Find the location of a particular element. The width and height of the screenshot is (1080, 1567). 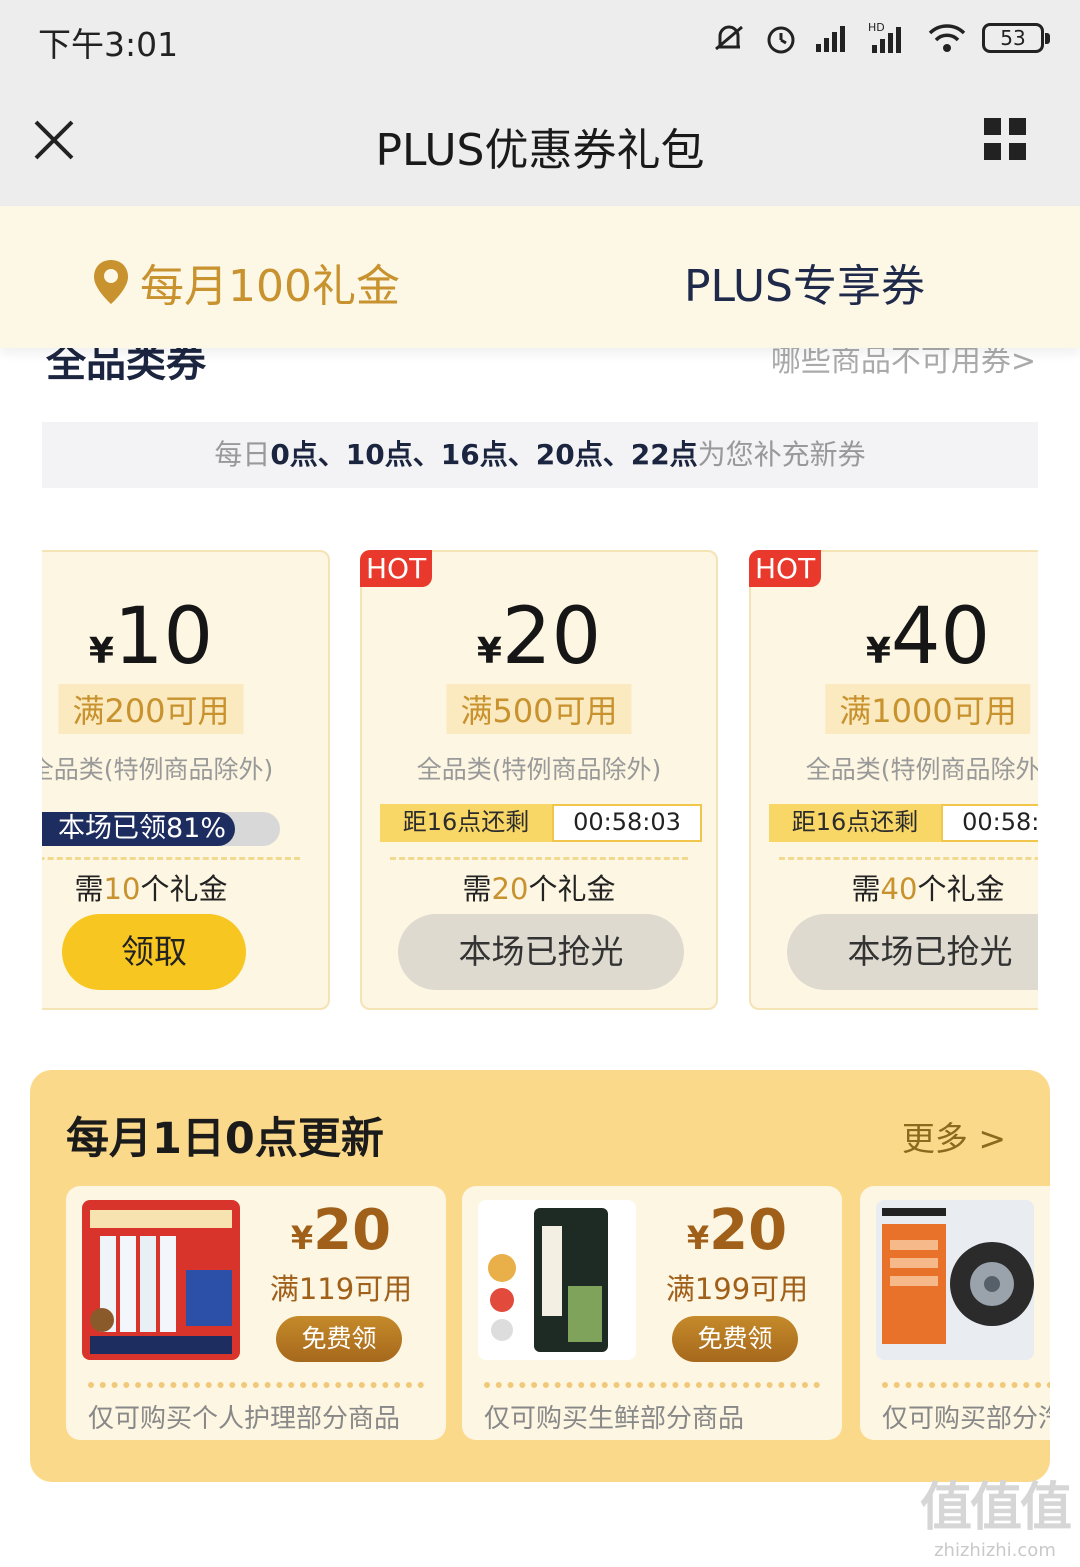

tab-label: PLUS专享券 is located at coordinates (804, 286).